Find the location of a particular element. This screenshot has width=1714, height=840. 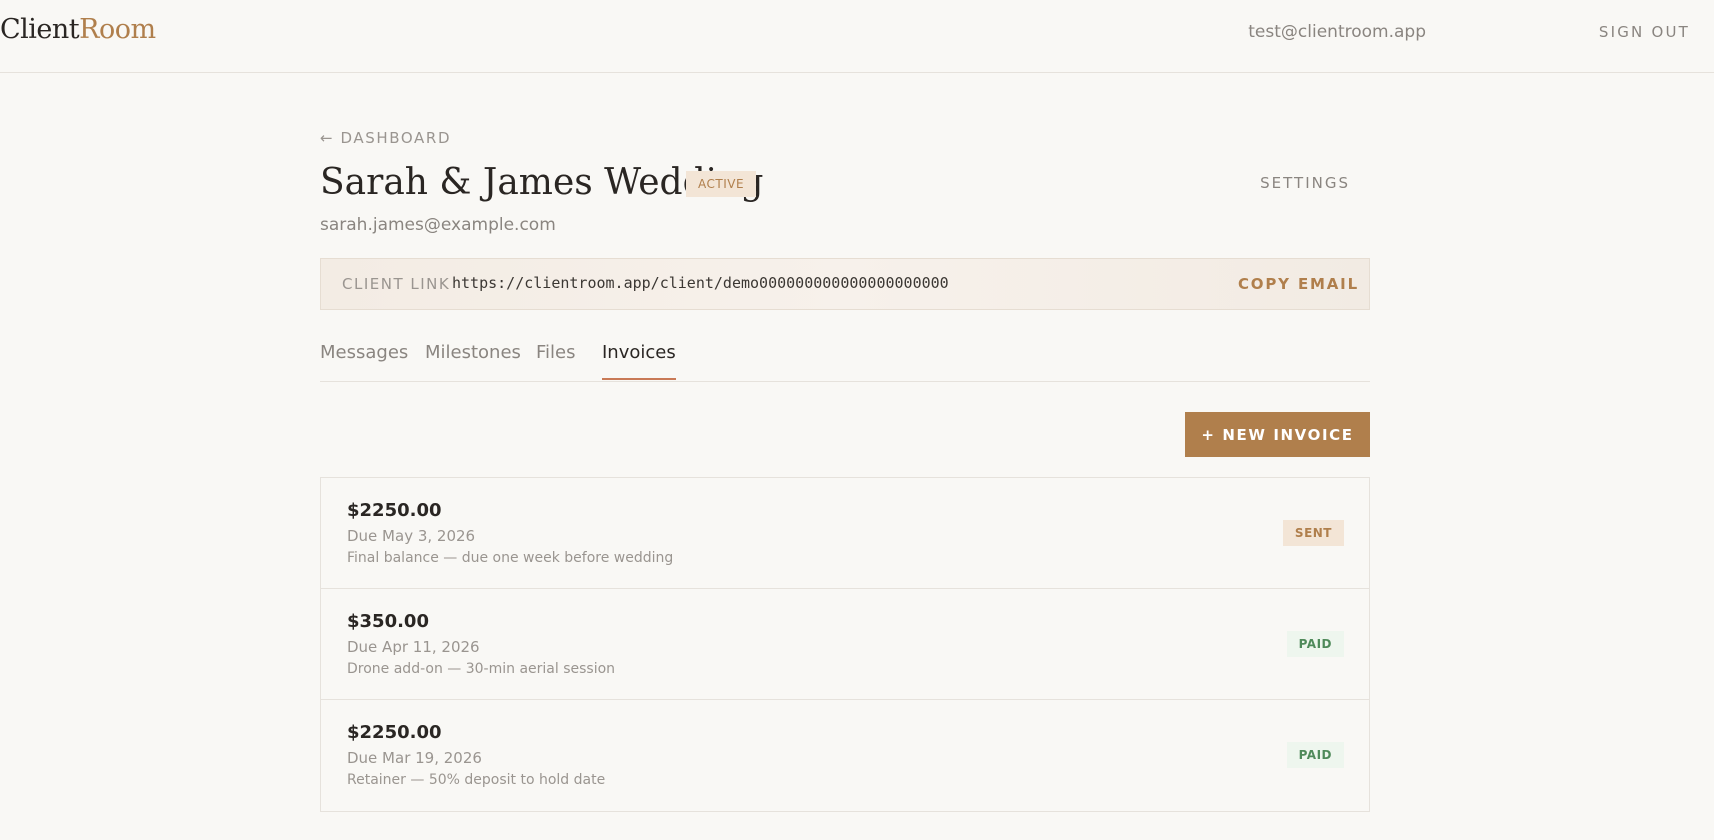

invoice-status-badge: SENT is located at coordinates (1313, 533).